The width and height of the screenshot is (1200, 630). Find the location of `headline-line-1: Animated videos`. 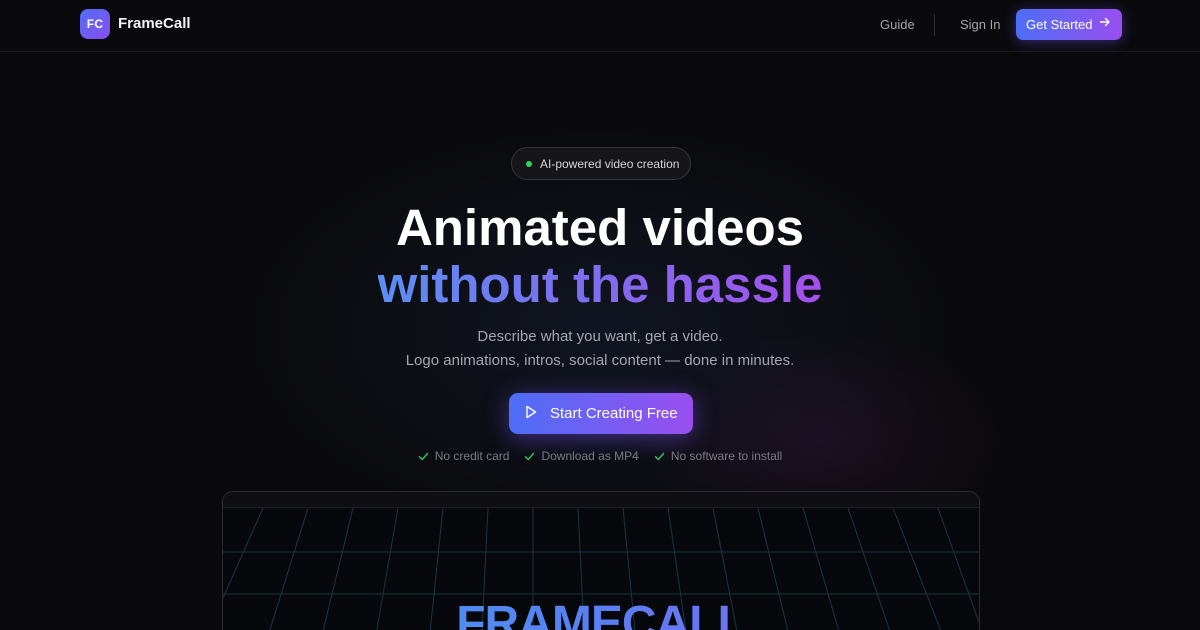

headline-line-1: Animated videos is located at coordinates (600, 227).